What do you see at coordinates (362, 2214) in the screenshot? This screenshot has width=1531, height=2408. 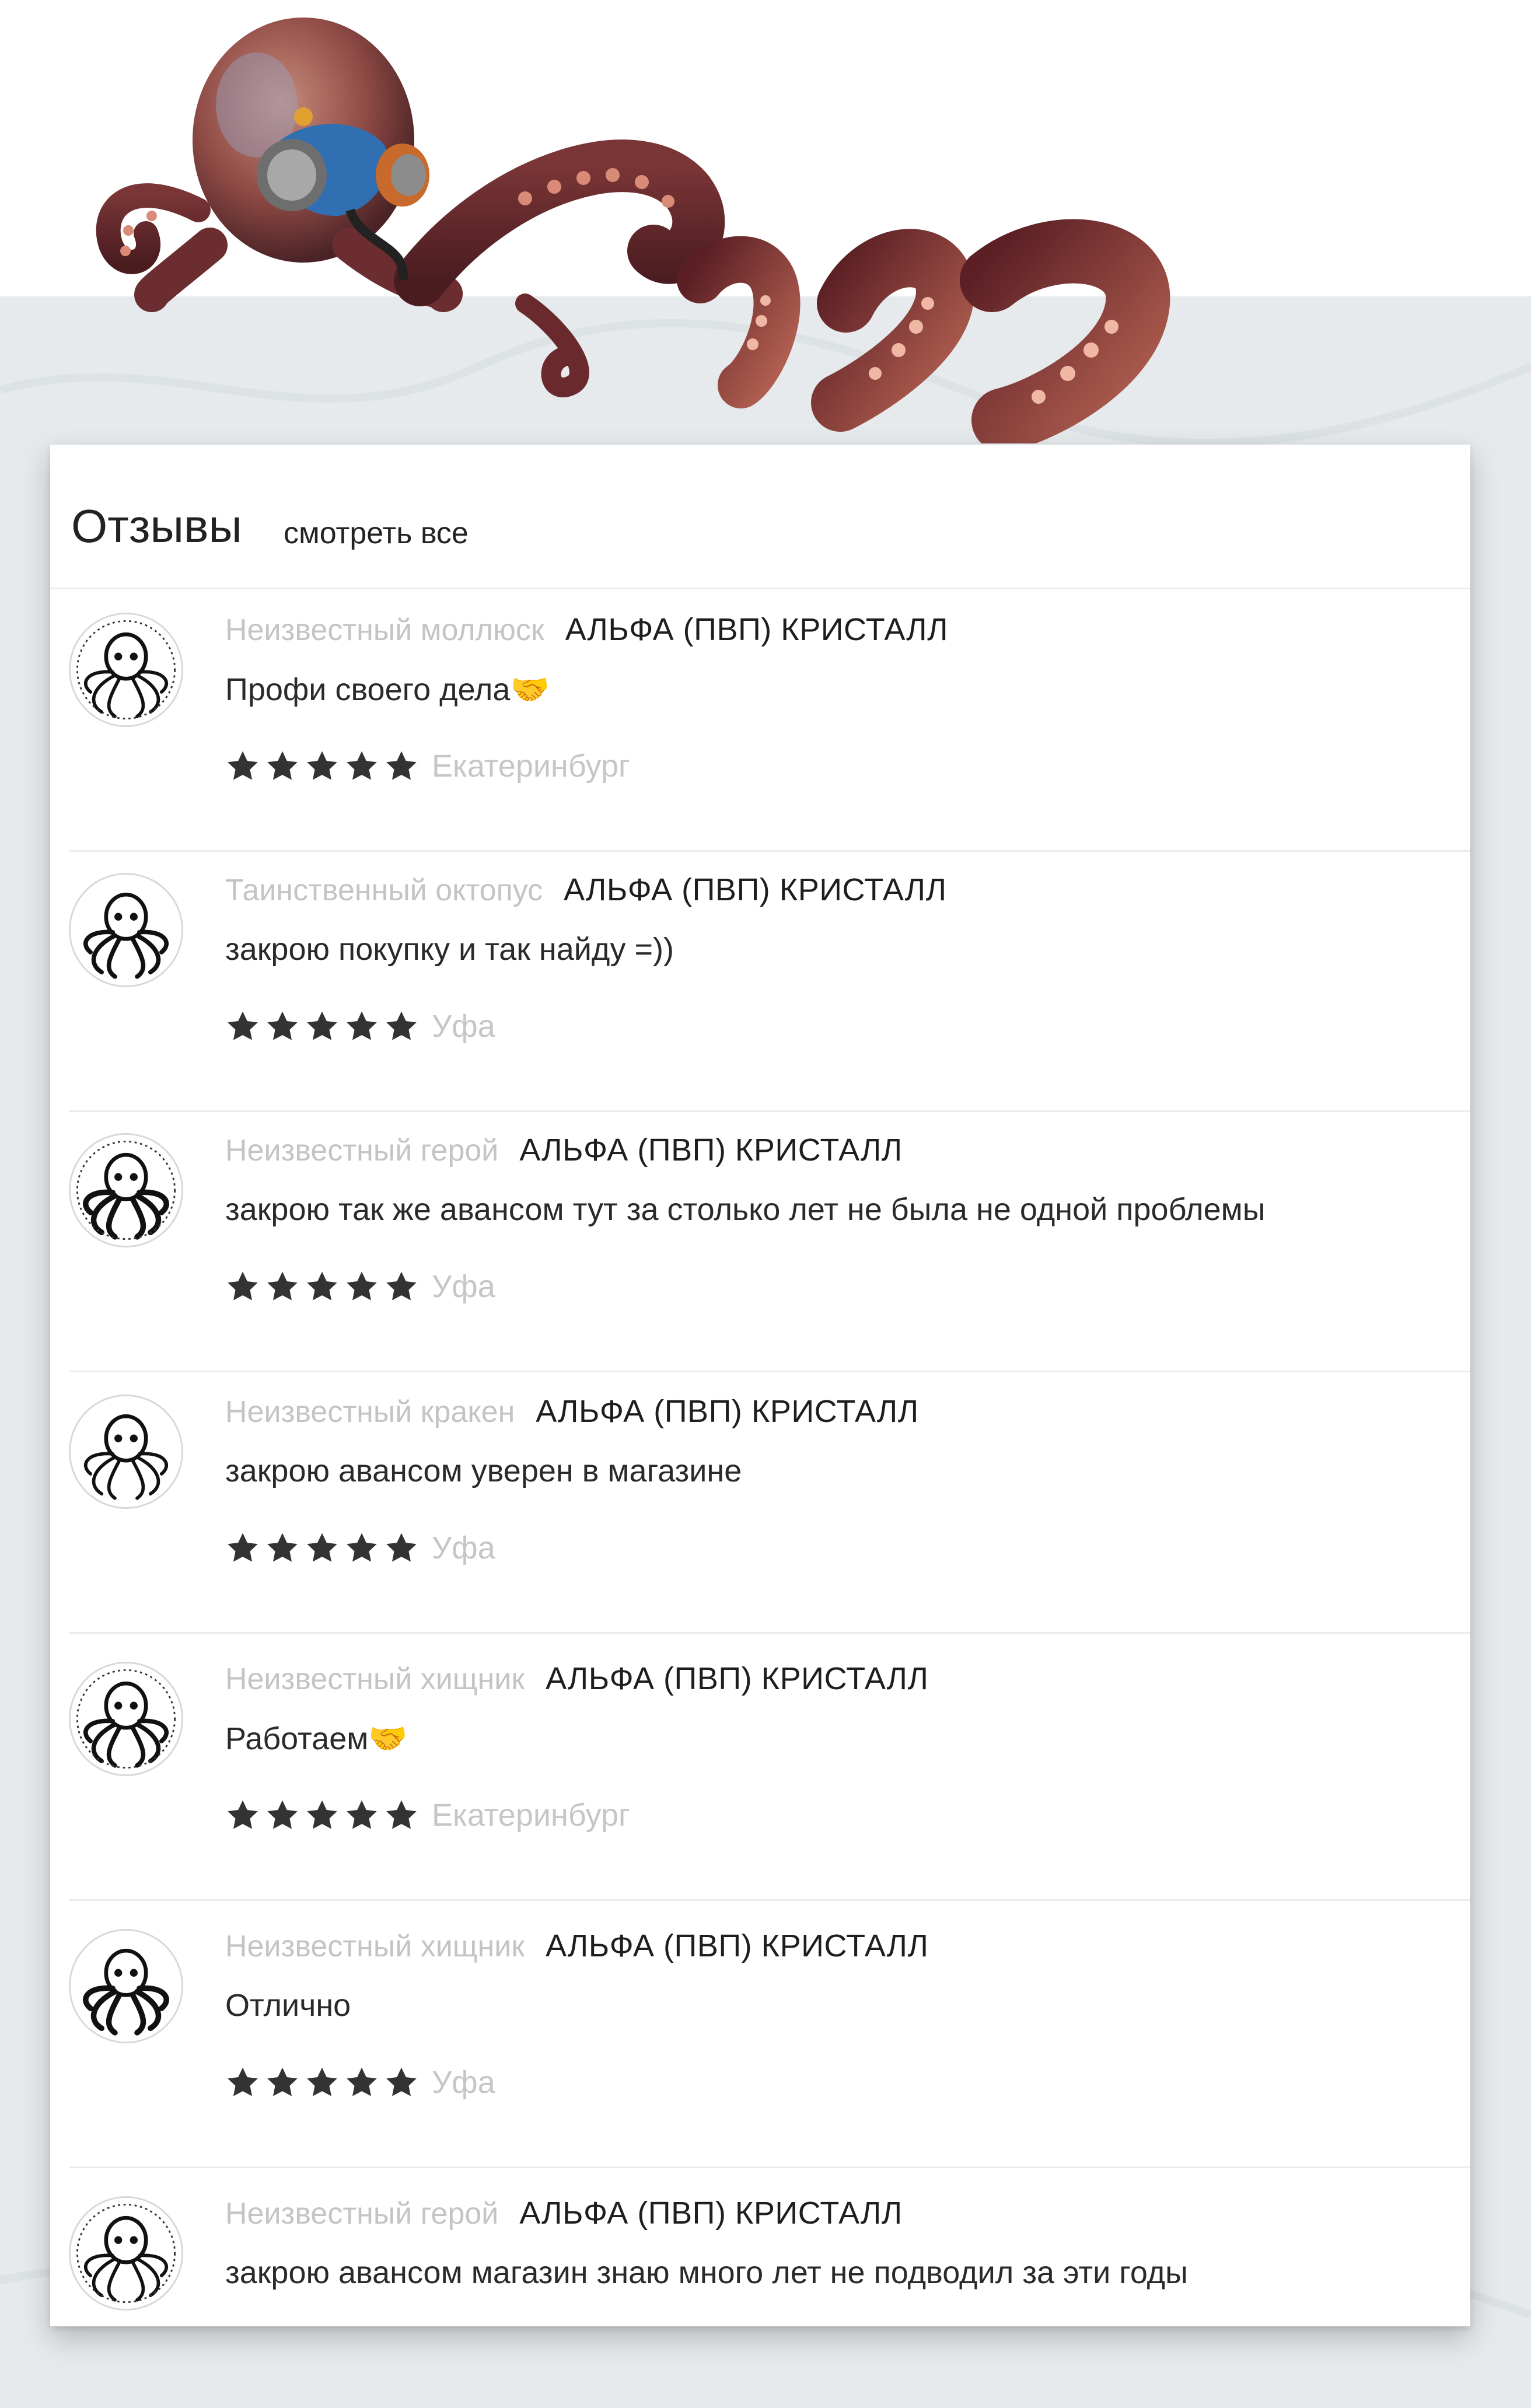 I see `review-author: Неизвестный герой` at bounding box center [362, 2214].